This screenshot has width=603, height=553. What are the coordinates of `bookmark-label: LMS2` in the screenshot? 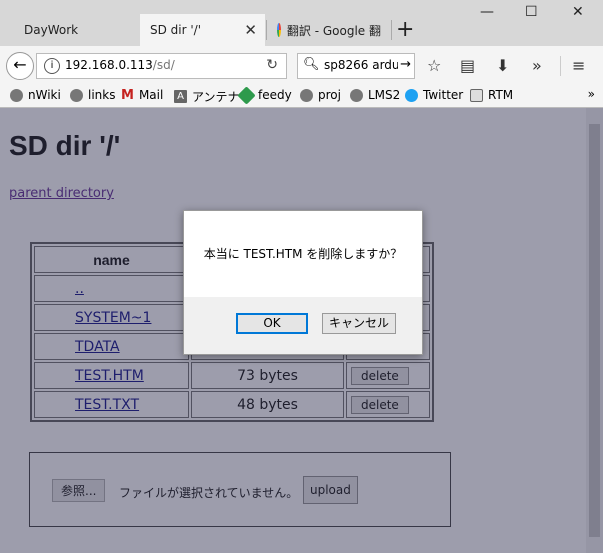 It's located at (384, 95).